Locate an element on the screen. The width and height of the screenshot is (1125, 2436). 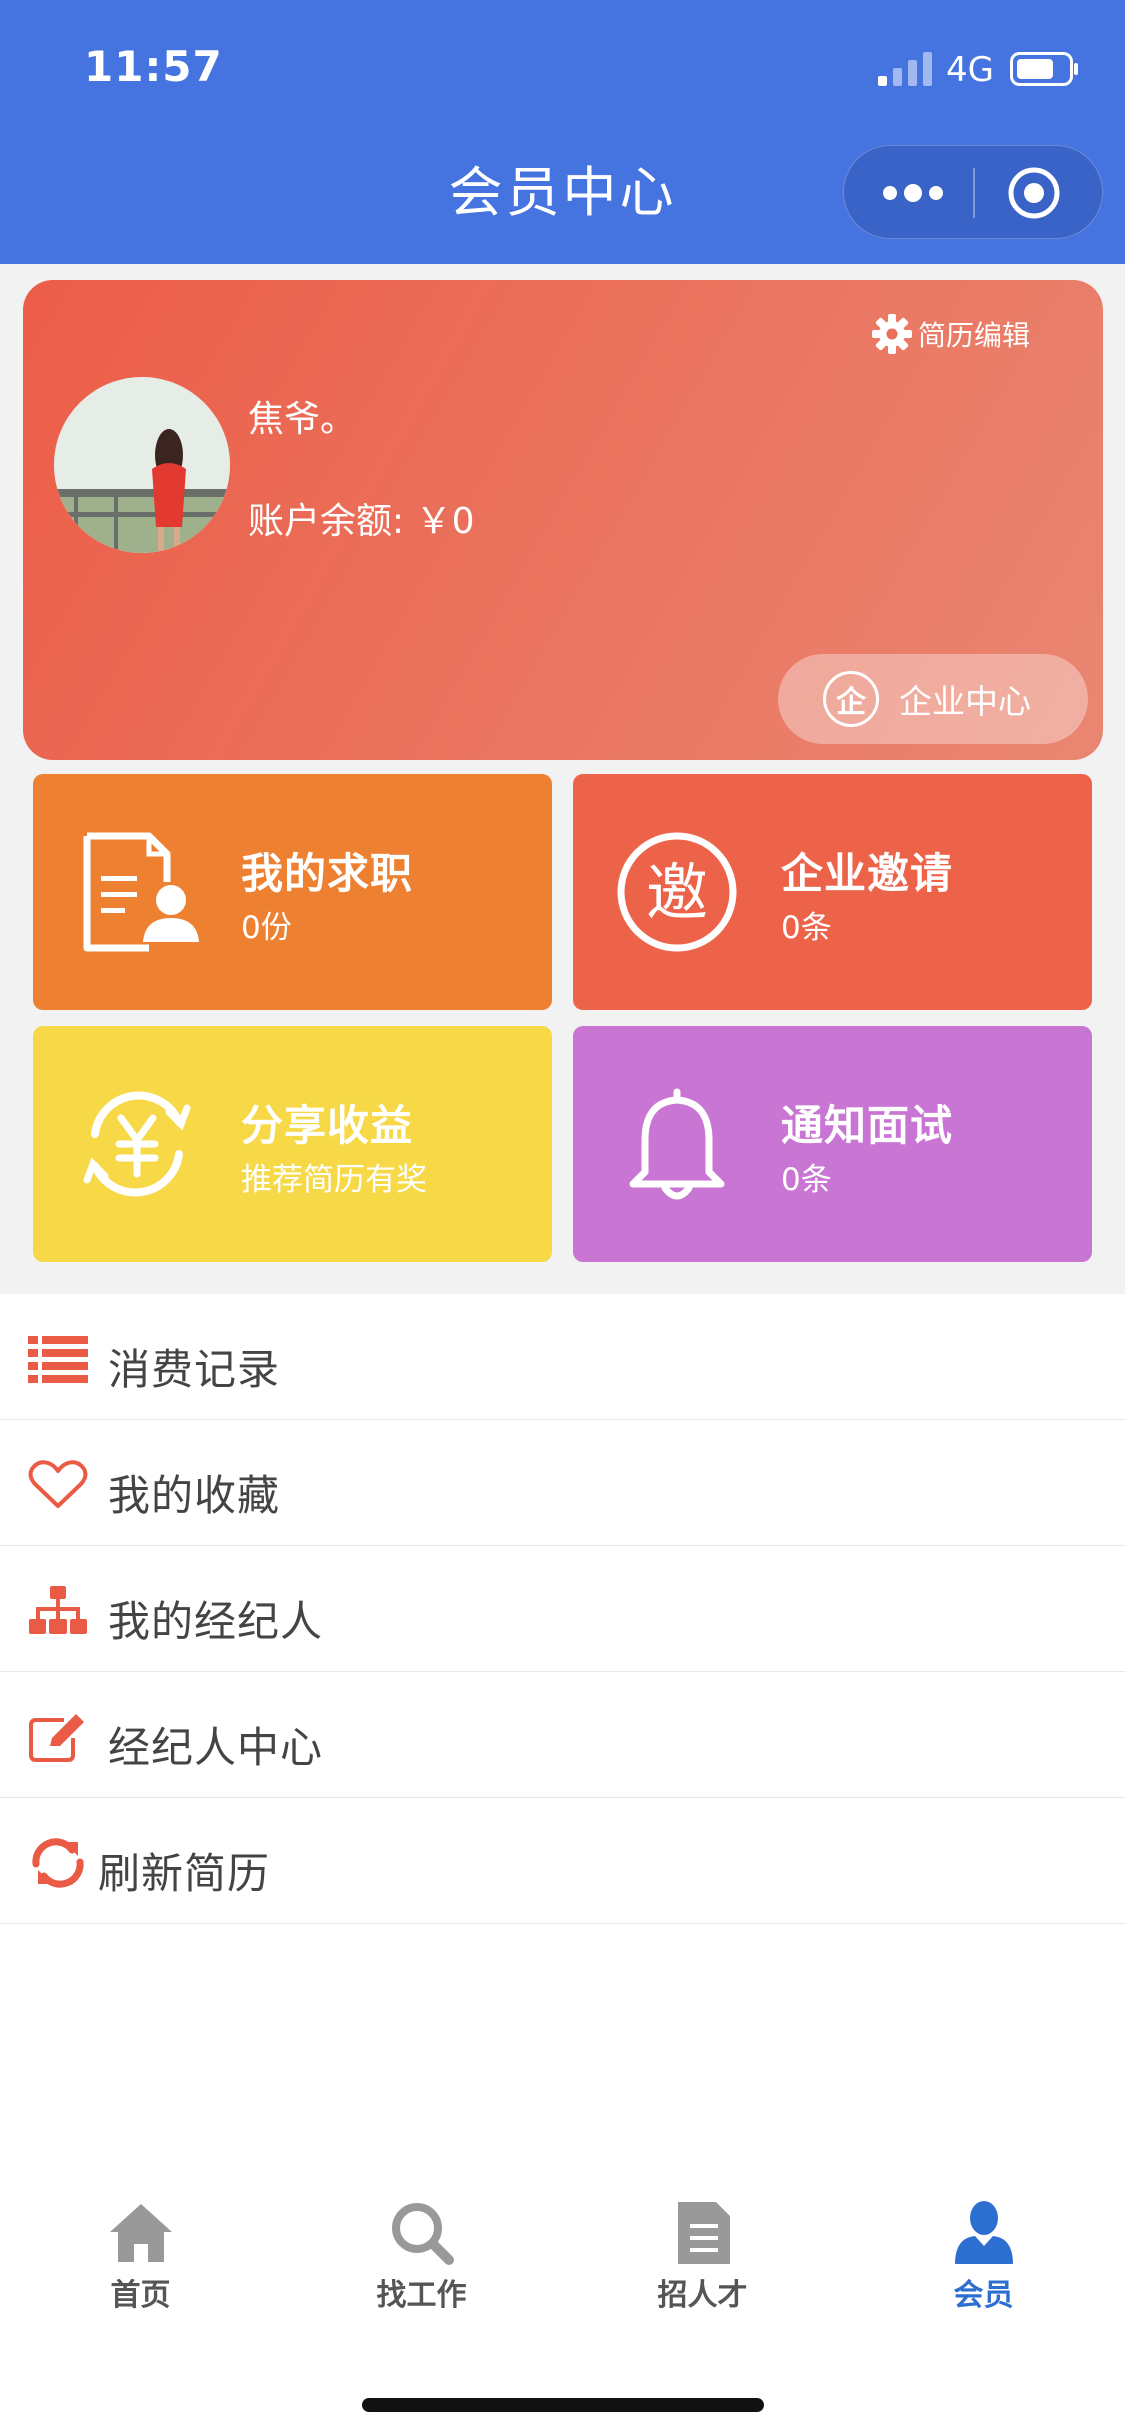
gear-icon is located at coordinates (892, 334).